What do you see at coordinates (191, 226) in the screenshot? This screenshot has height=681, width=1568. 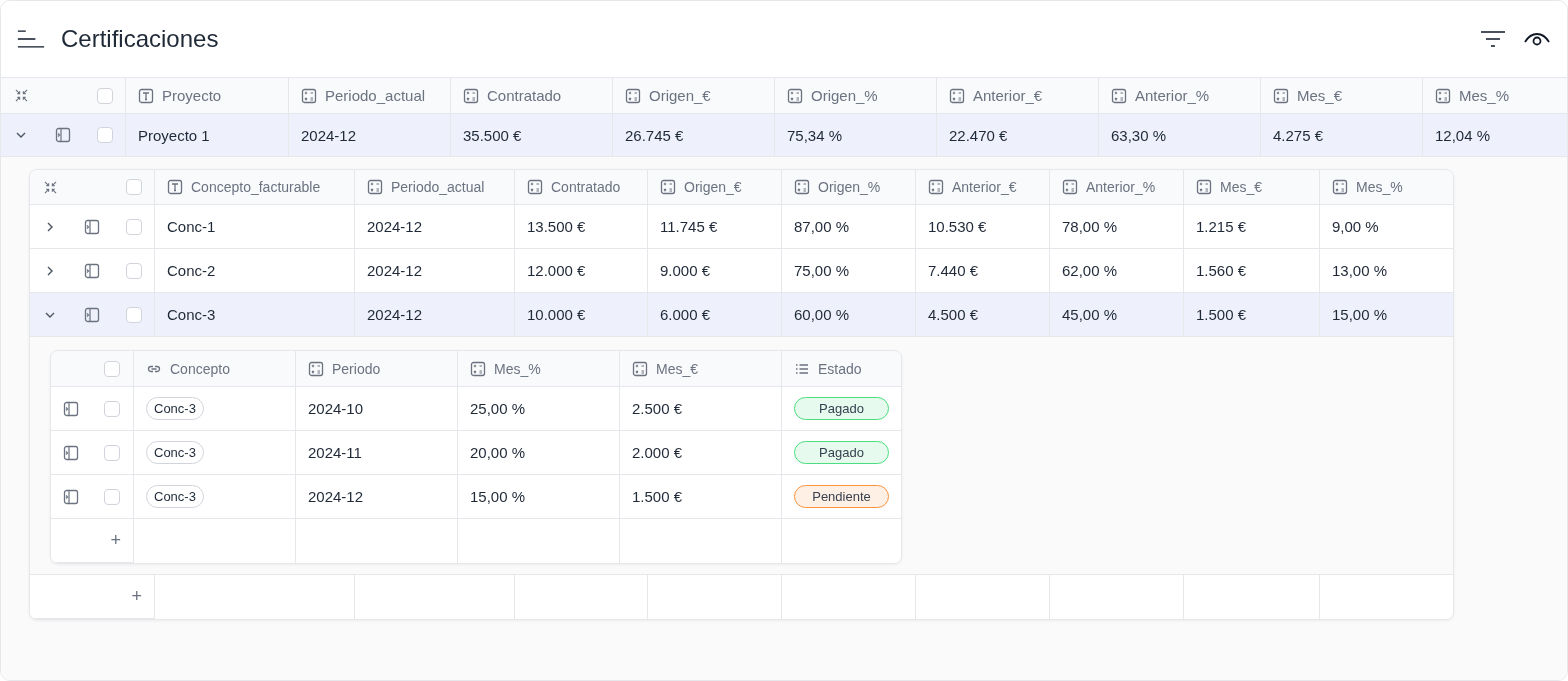 I see `cell-text: Conc-1` at bounding box center [191, 226].